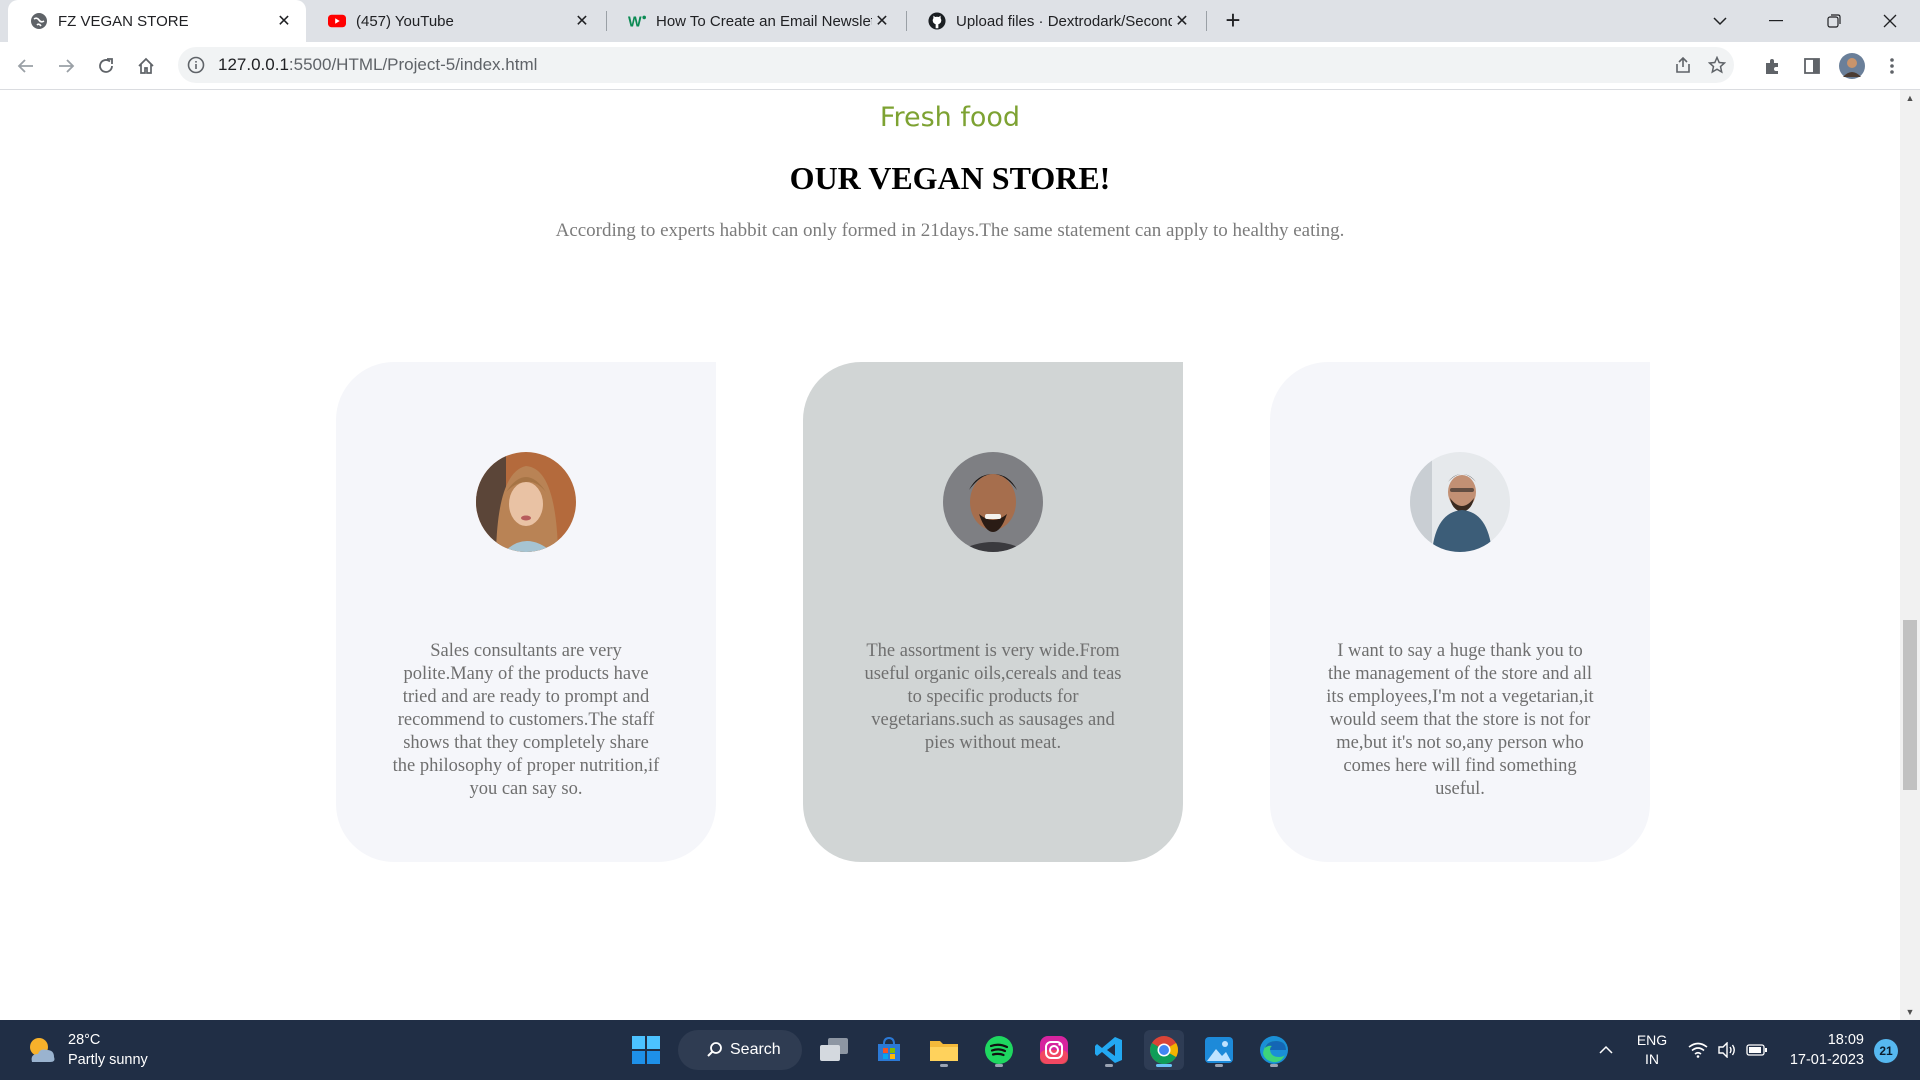  I want to click on microsoft-store-icon, so click(889, 1050).